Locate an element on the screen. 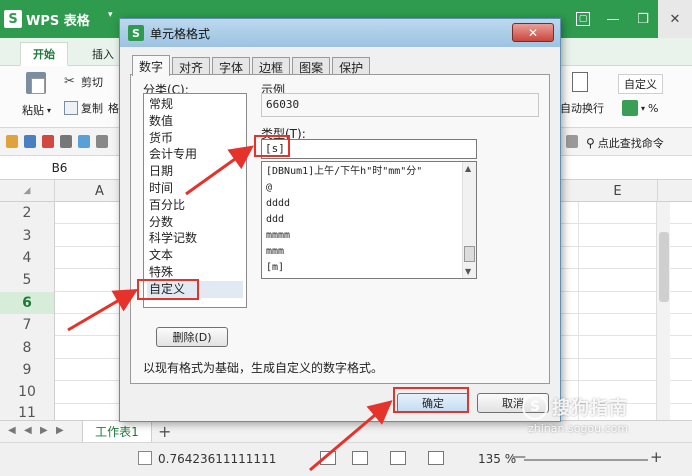 This screenshot has width=692, height=476. list-item: [m] is located at coordinates (275, 268).